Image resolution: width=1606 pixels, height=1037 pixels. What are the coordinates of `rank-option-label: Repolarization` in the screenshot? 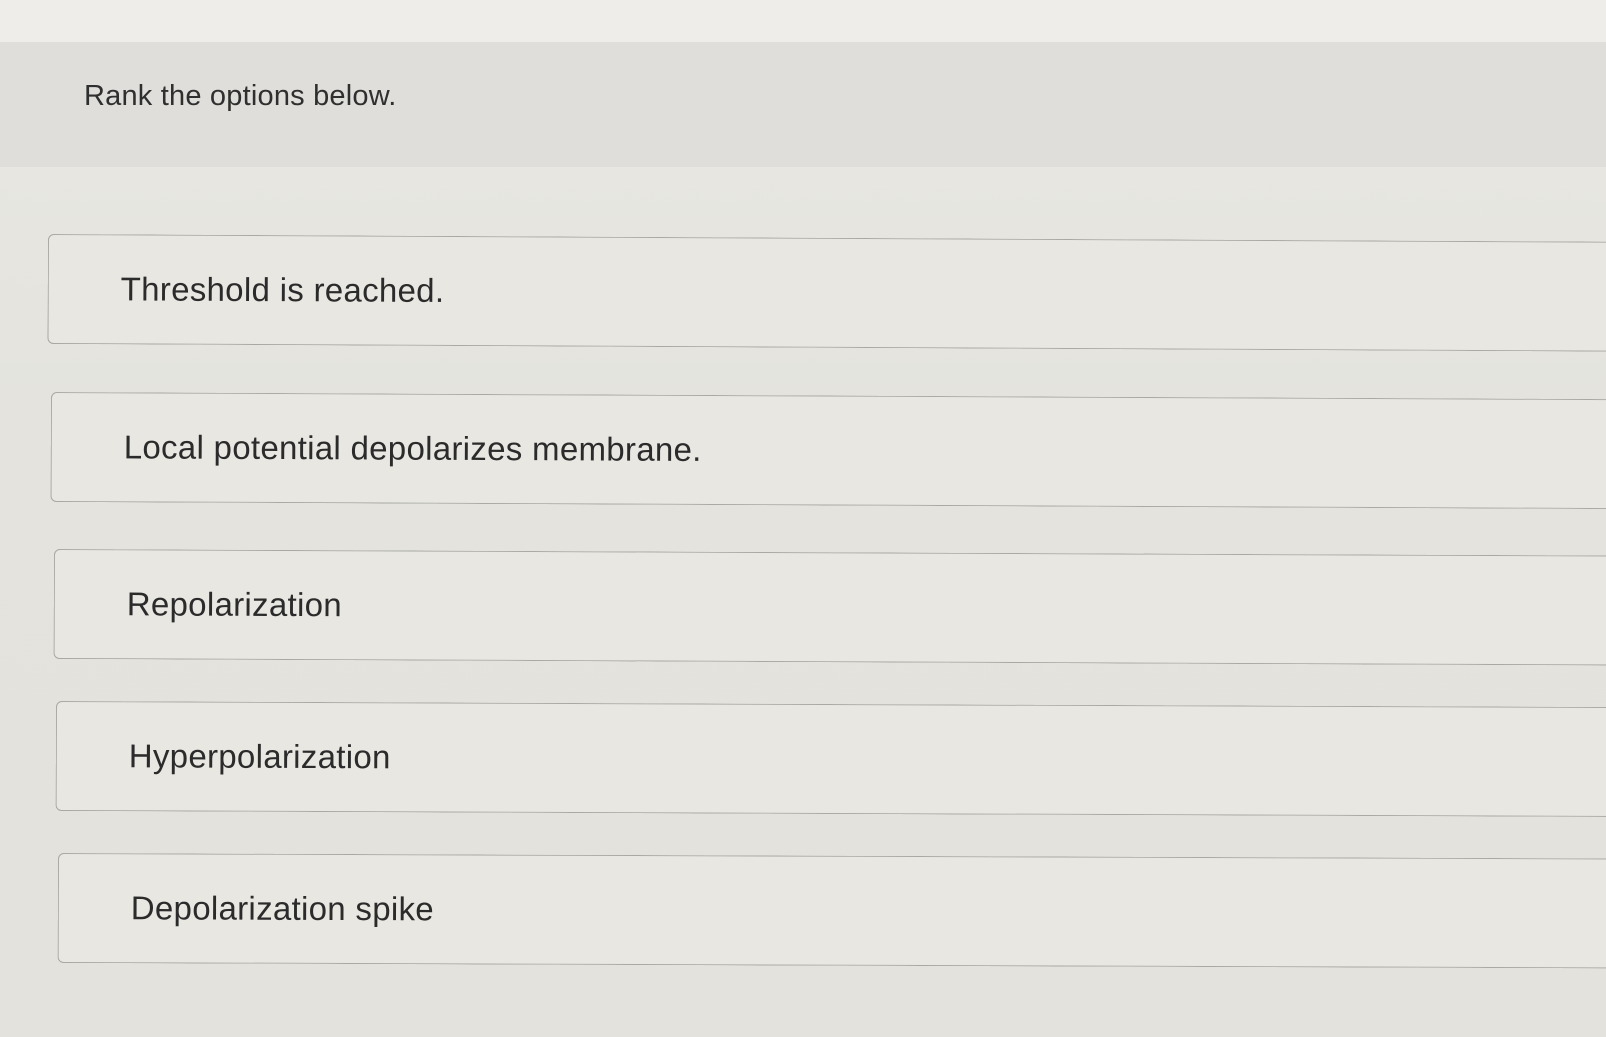 It's located at (234, 604).